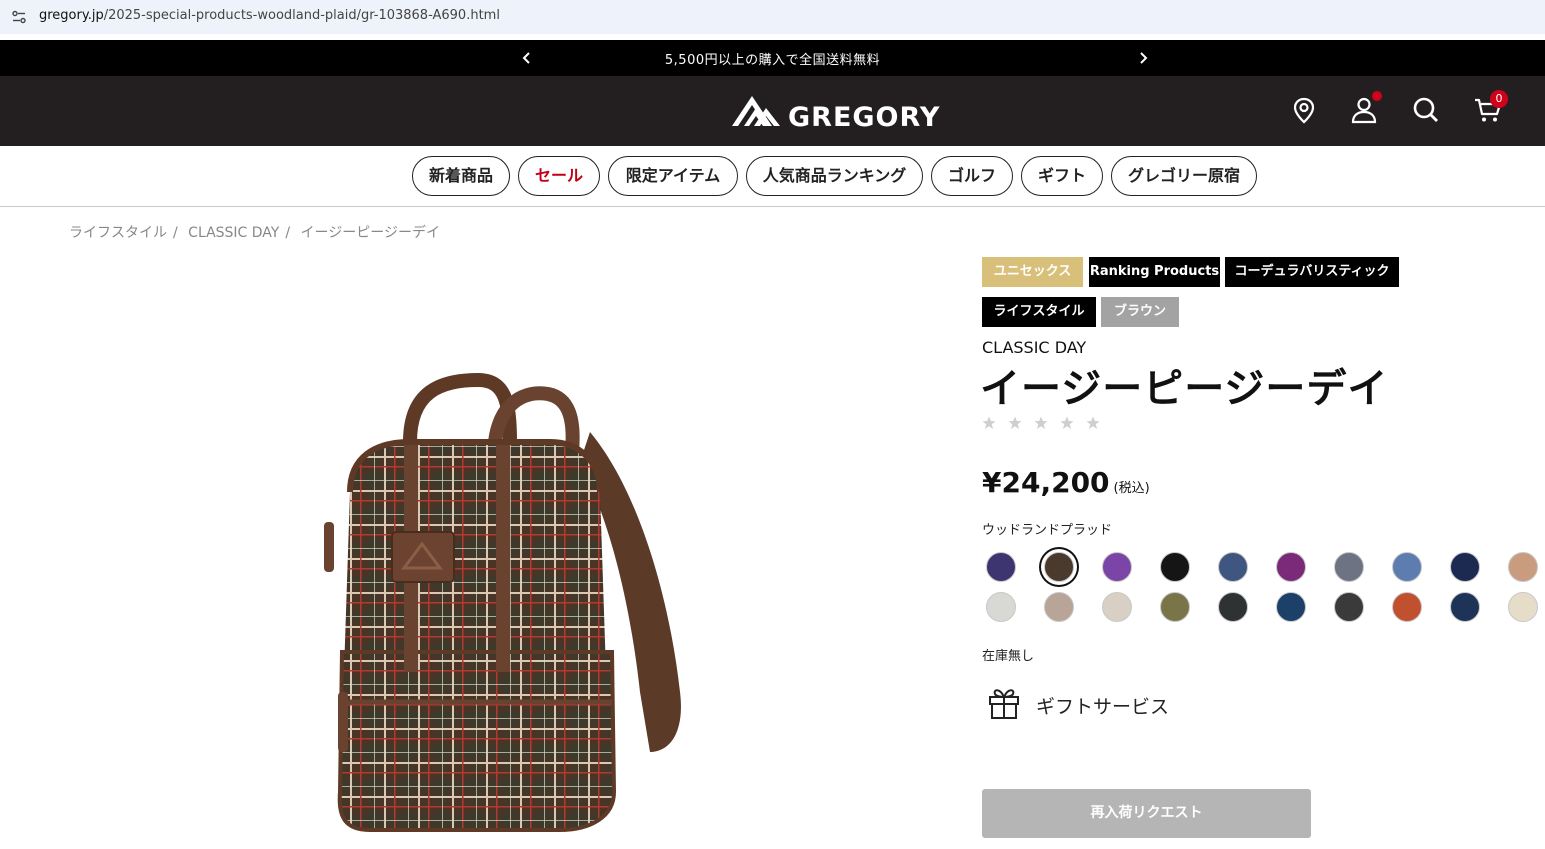  Describe the element at coordinates (1039, 312) in the screenshot. I see `tag-lifestyle: ライフスタイル` at that location.